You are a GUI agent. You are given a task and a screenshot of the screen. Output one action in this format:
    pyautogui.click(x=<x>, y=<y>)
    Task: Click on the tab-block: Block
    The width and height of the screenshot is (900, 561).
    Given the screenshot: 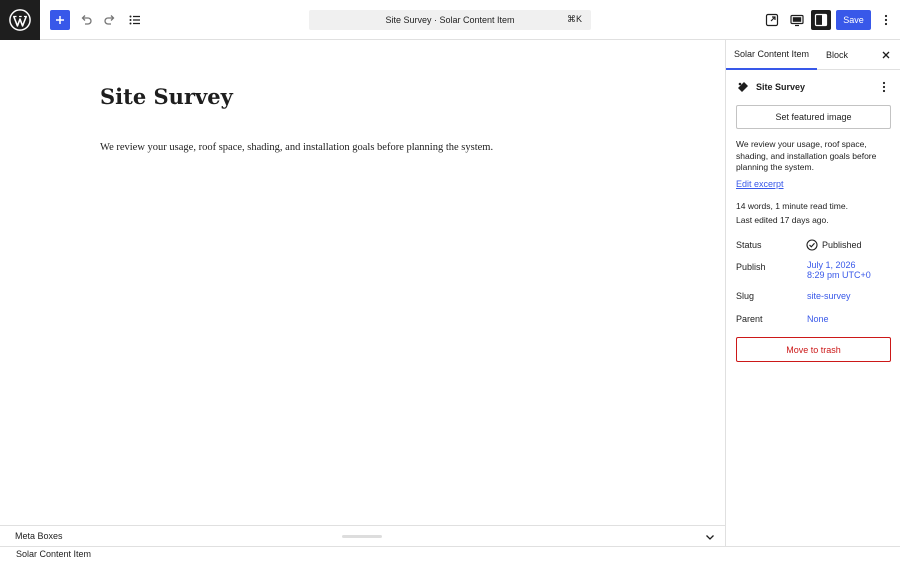 What is the action you would take?
    pyautogui.click(x=837, y=55)
    